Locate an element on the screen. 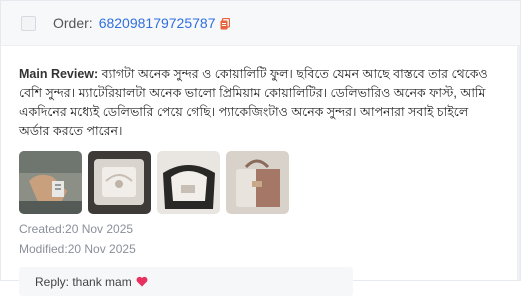 This screenshot has width=521, height=296. reply-box: Reply: thank mam is located at coordinates (186, 281).